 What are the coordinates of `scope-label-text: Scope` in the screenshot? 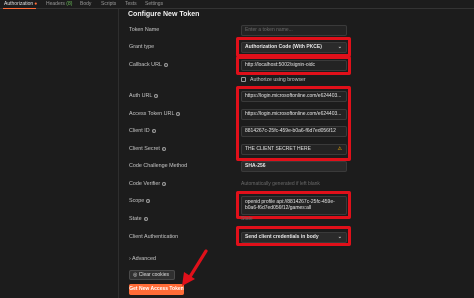 It's located at (137, 201).